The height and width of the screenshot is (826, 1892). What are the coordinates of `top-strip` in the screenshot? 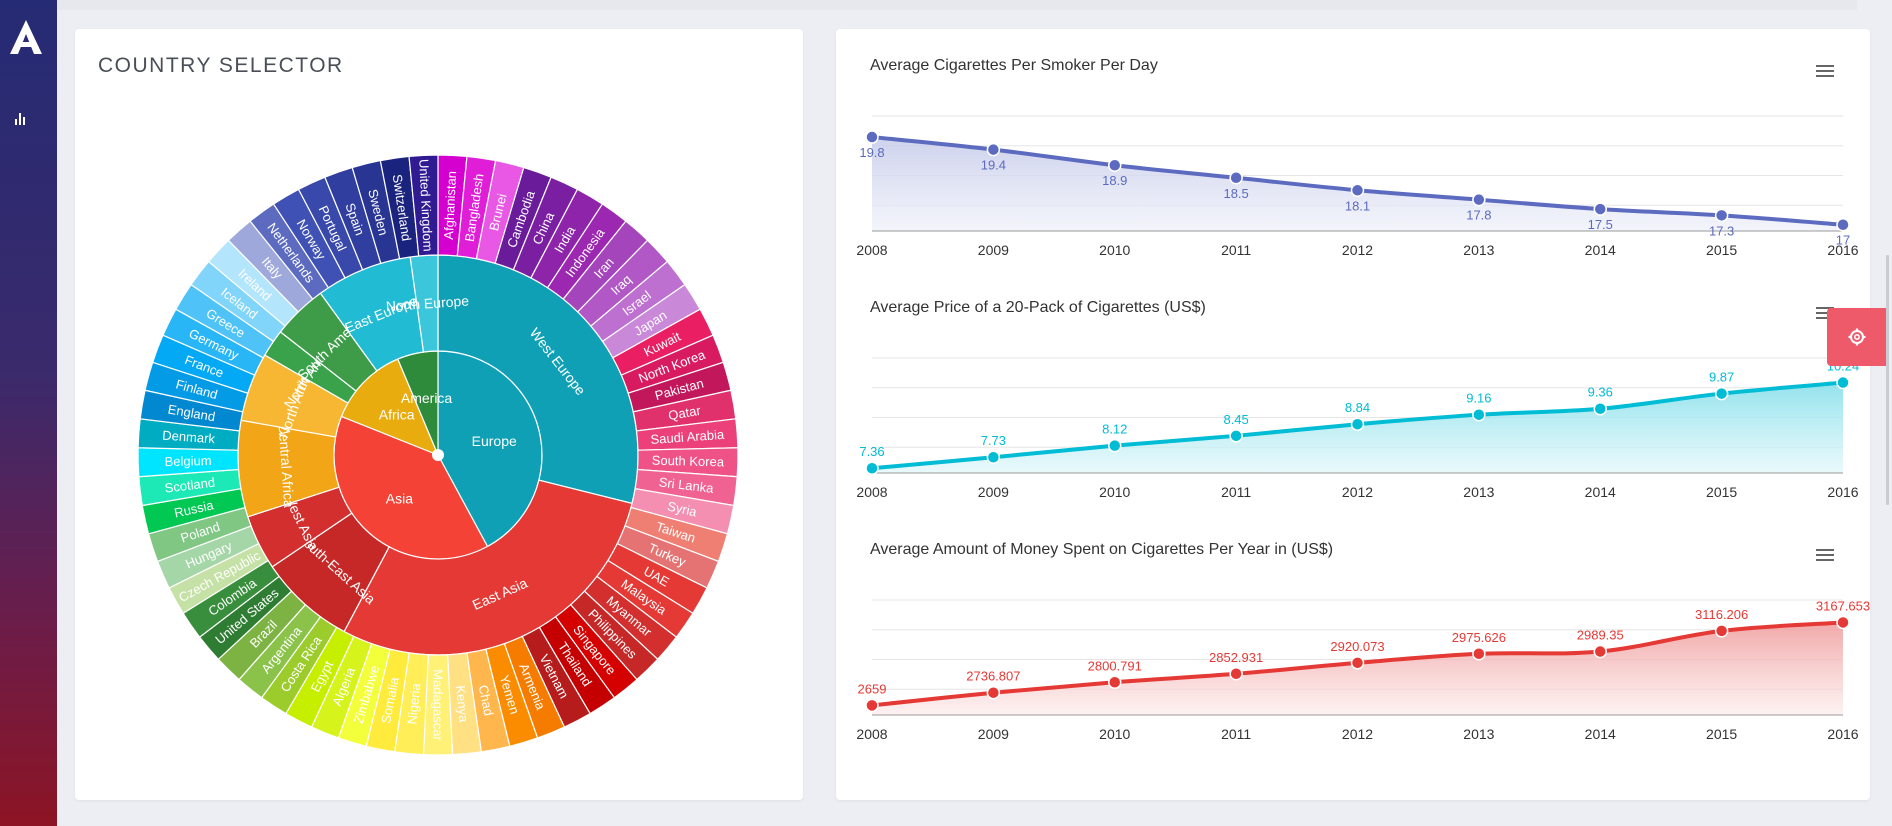 It's located at (957, 5).